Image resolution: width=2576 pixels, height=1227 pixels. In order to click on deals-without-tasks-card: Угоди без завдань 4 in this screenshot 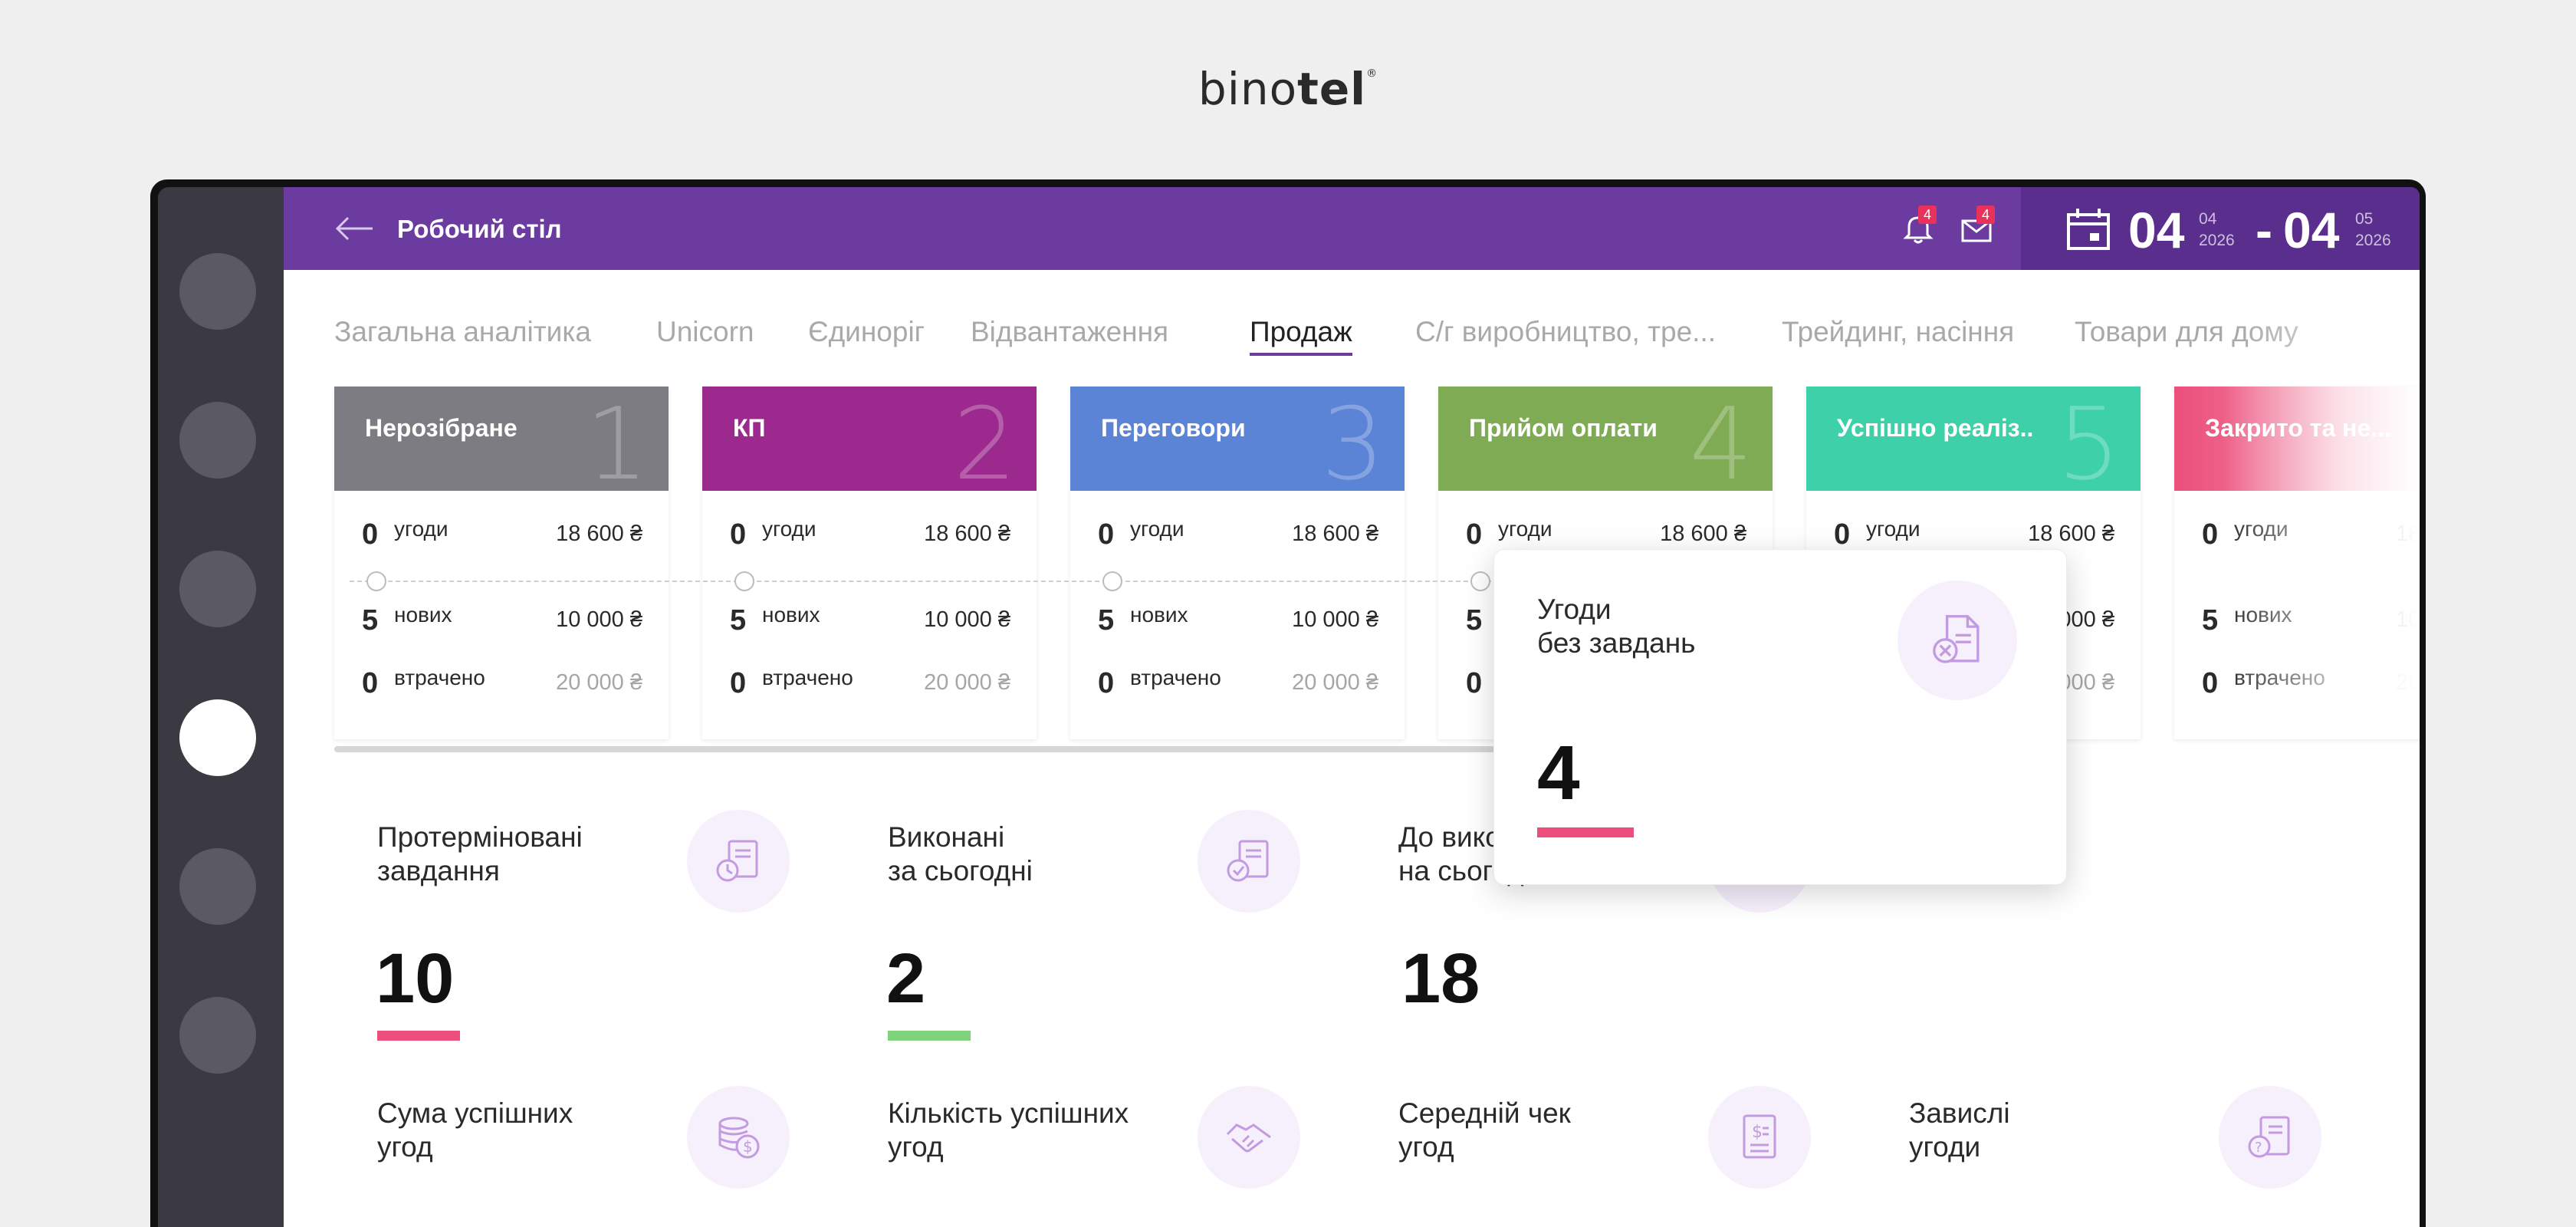, I will do `click(1780, 717)`.